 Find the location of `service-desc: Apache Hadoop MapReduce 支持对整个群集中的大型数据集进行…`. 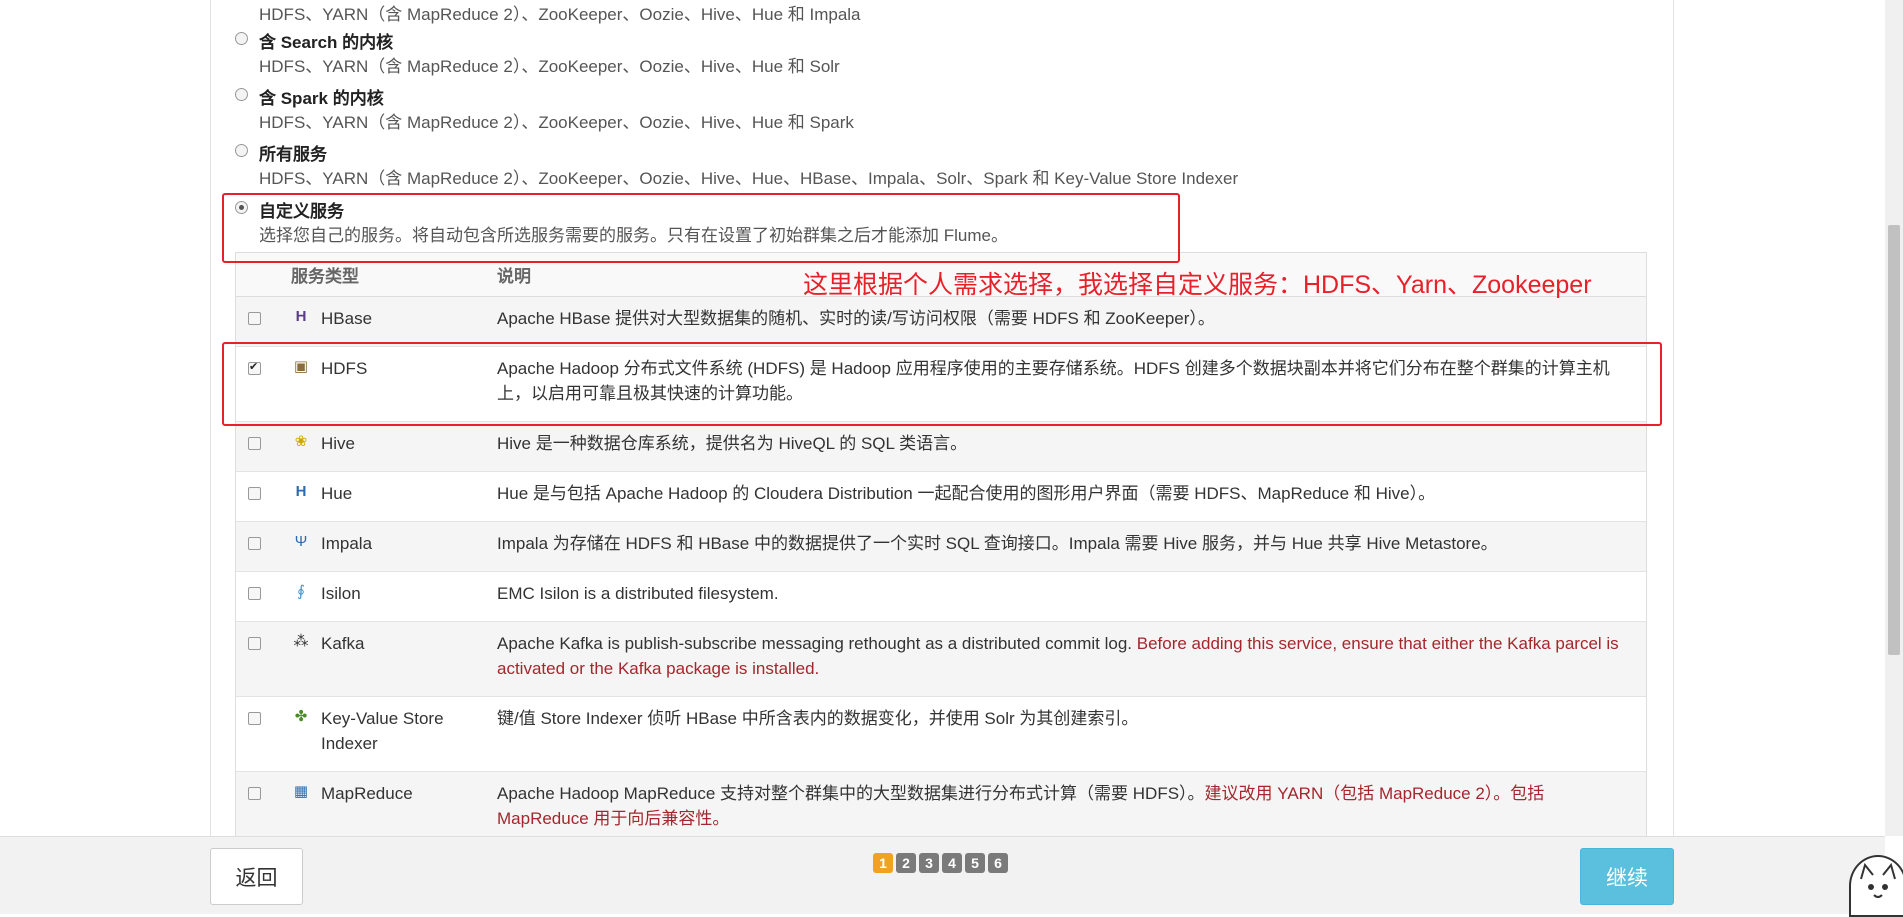

service-desc: Apache Hadoop MapReduce 支持对整个群集中的大型数据集进行… is located at coordinates (1067, 806).